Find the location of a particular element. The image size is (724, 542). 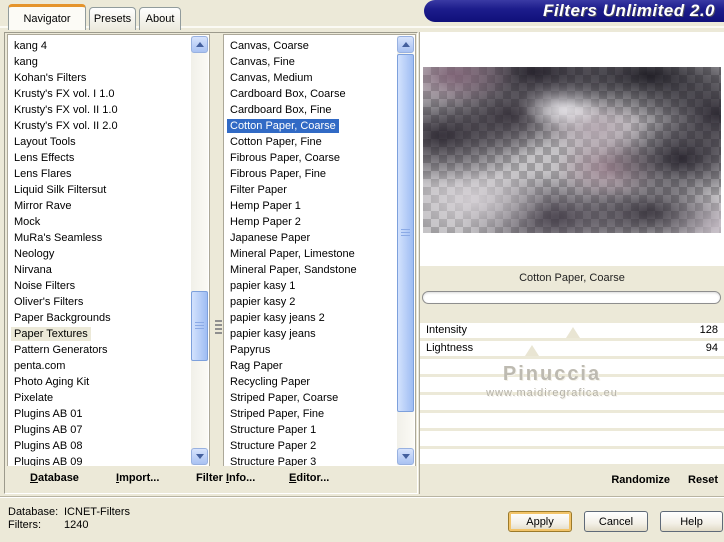

list-item: Layout Tools is located at coordinates (101, 142).